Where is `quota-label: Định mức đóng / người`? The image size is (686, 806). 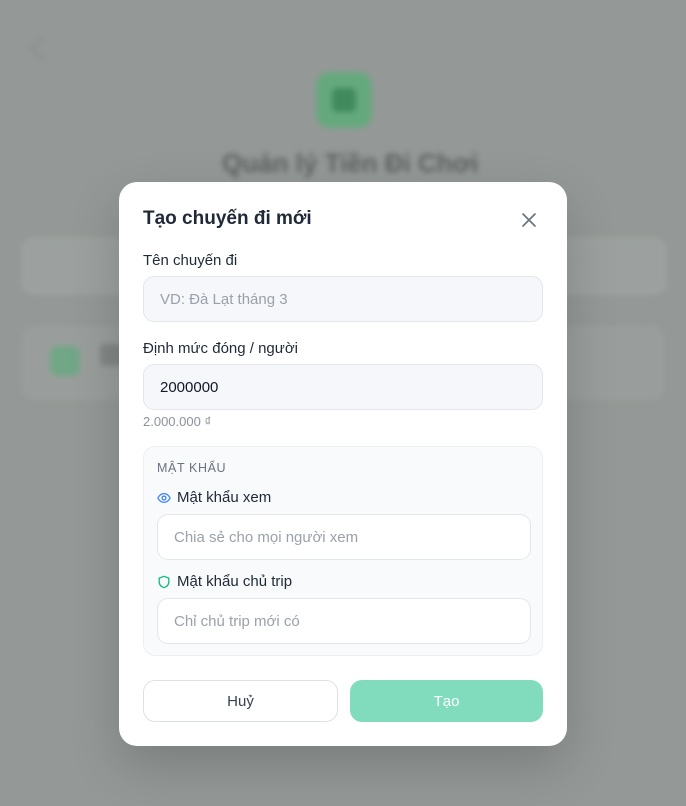
quota-label: Định mức đóng / người is located at coordinates (220, 348).